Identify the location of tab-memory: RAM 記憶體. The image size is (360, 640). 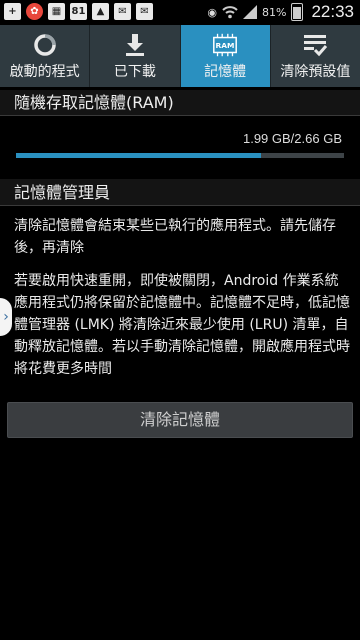
(225, 56).